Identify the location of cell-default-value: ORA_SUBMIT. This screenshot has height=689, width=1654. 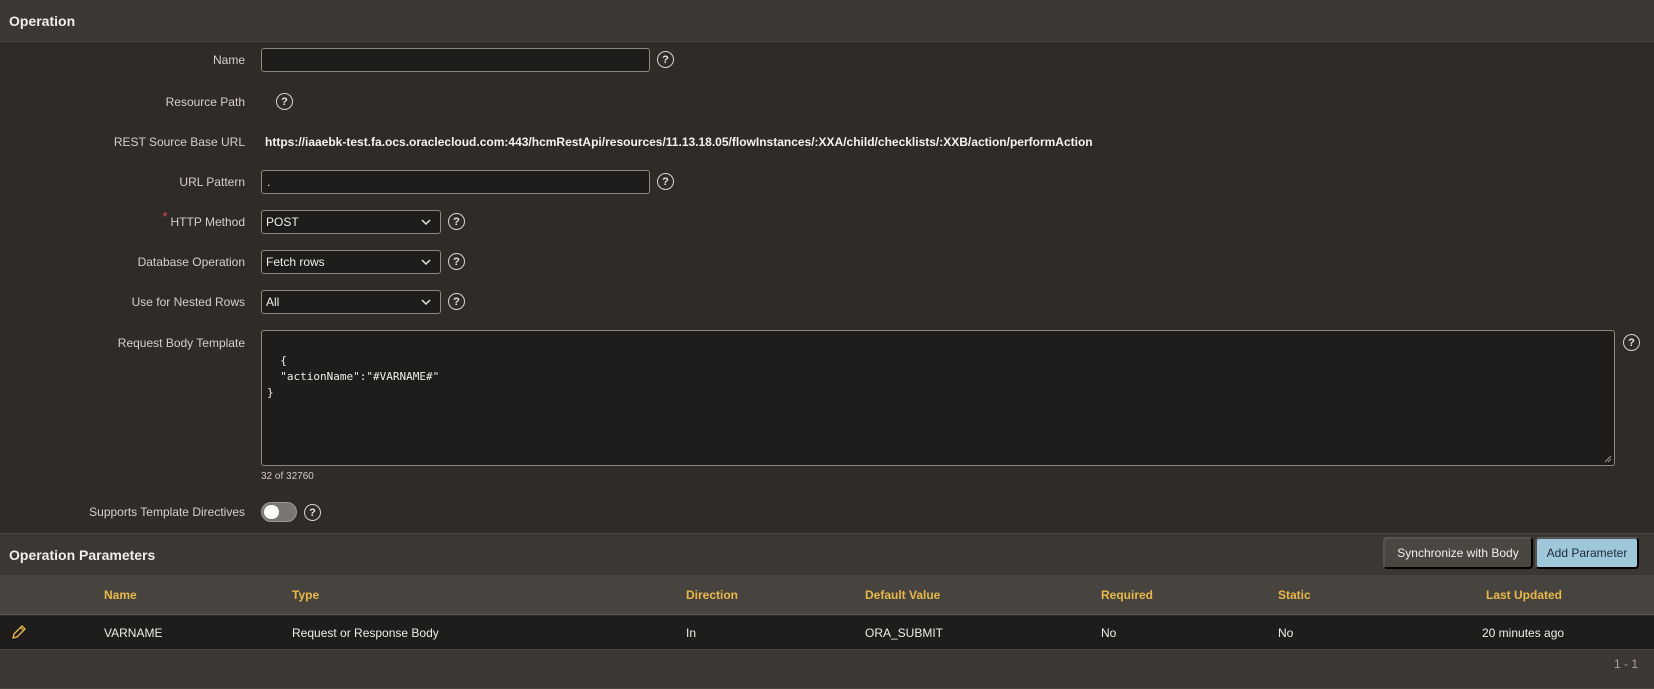
(904, 633).